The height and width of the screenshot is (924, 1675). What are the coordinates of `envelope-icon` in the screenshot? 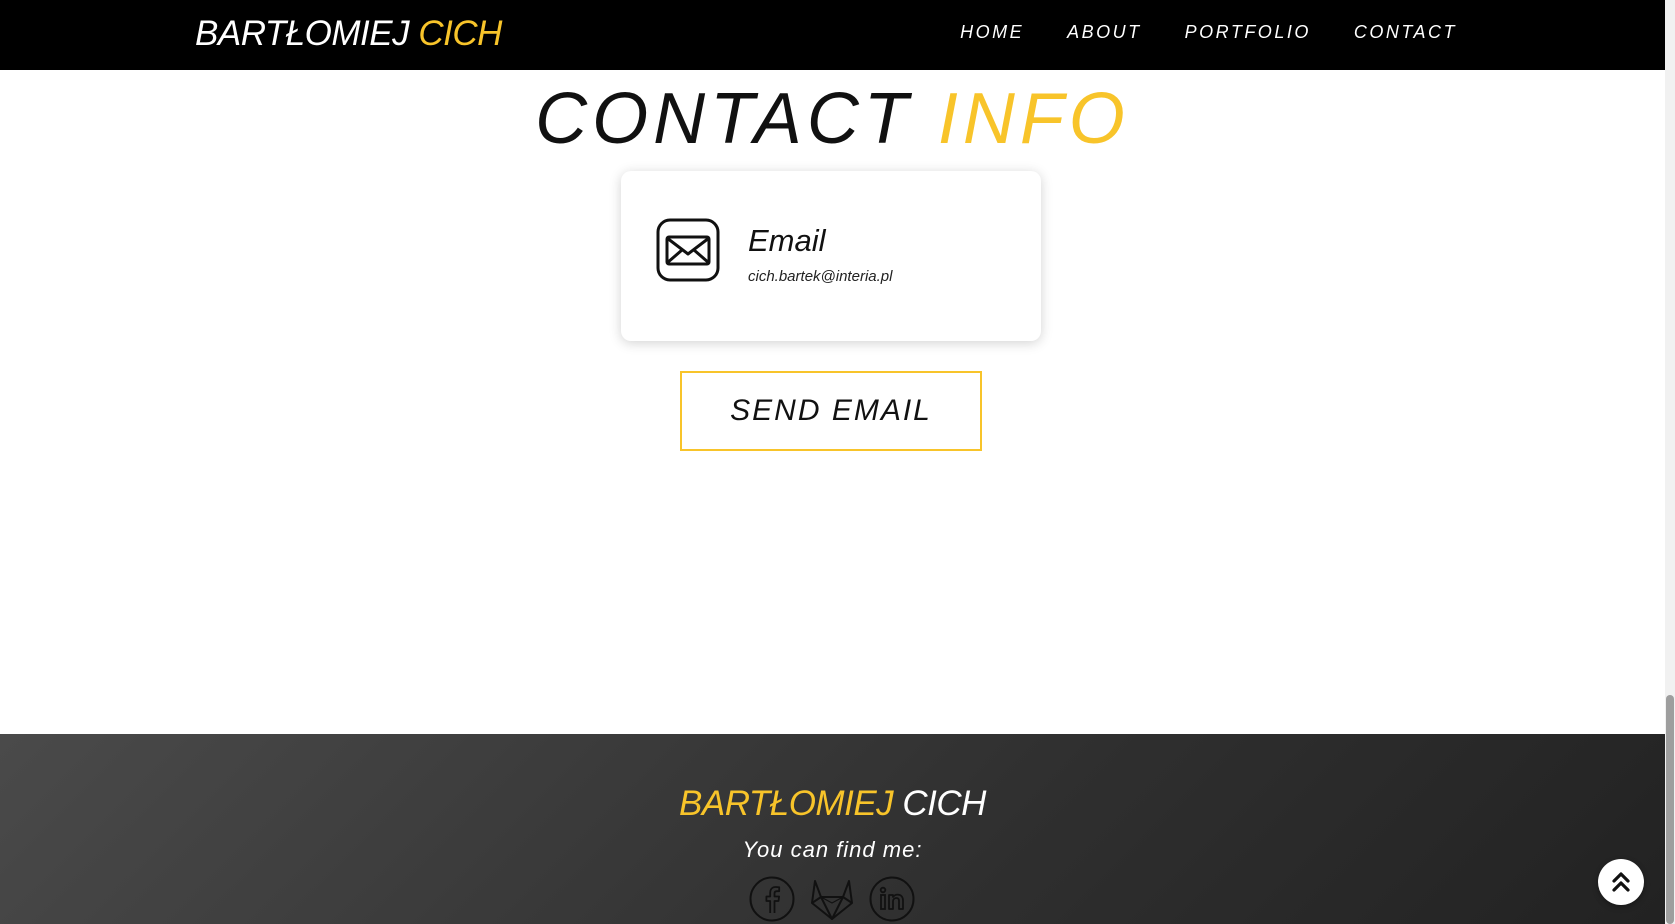 It's located at (688, 250).